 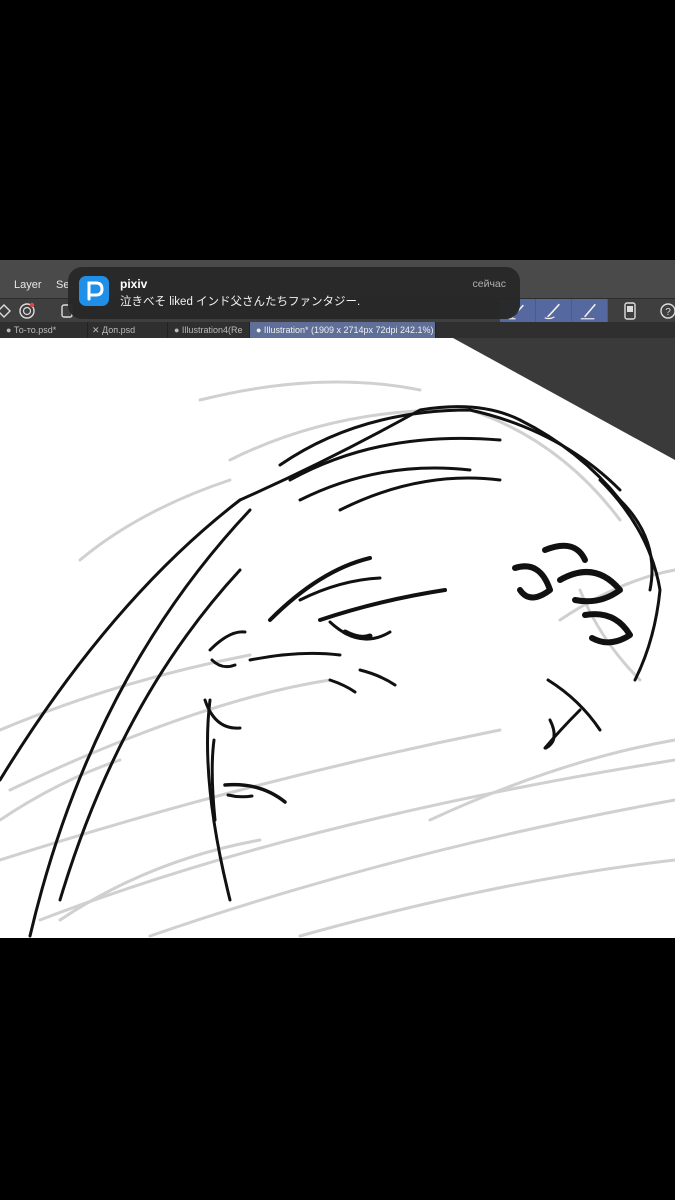 I want to click on tab-dop: ✕ Доп.psd, so click(x=127, y=330).